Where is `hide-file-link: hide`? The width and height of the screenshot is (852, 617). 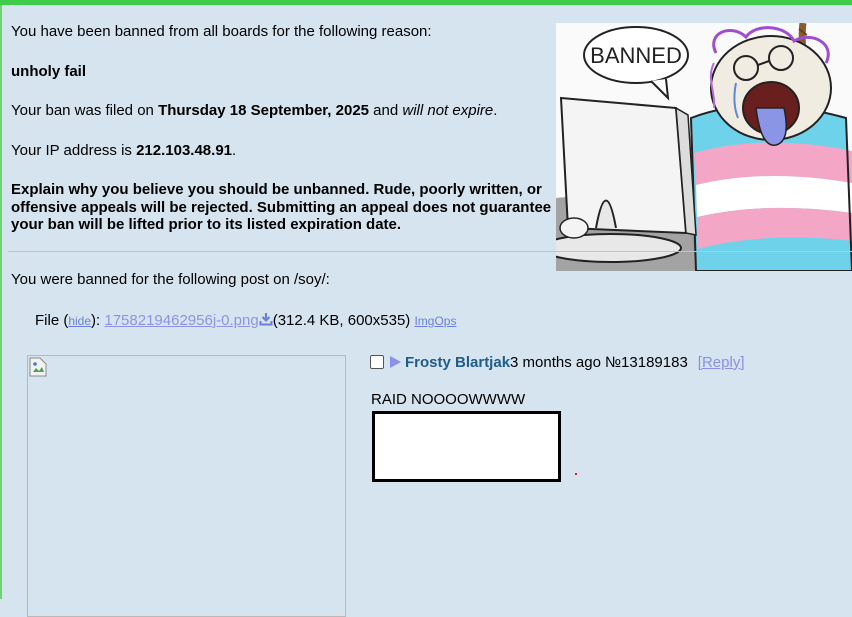
hide-file-link: hide is located at coordinates (79, 321).